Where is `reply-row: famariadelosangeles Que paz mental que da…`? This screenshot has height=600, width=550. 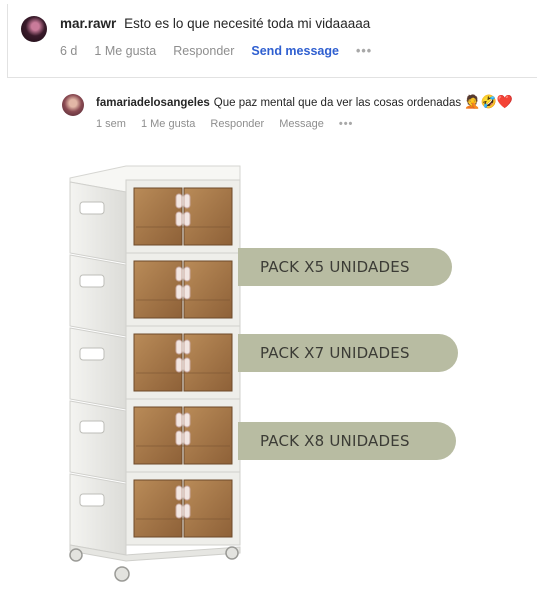 reply-row: famariadelosangeles Que paz mental que da… is located at coordinates (304, 102).